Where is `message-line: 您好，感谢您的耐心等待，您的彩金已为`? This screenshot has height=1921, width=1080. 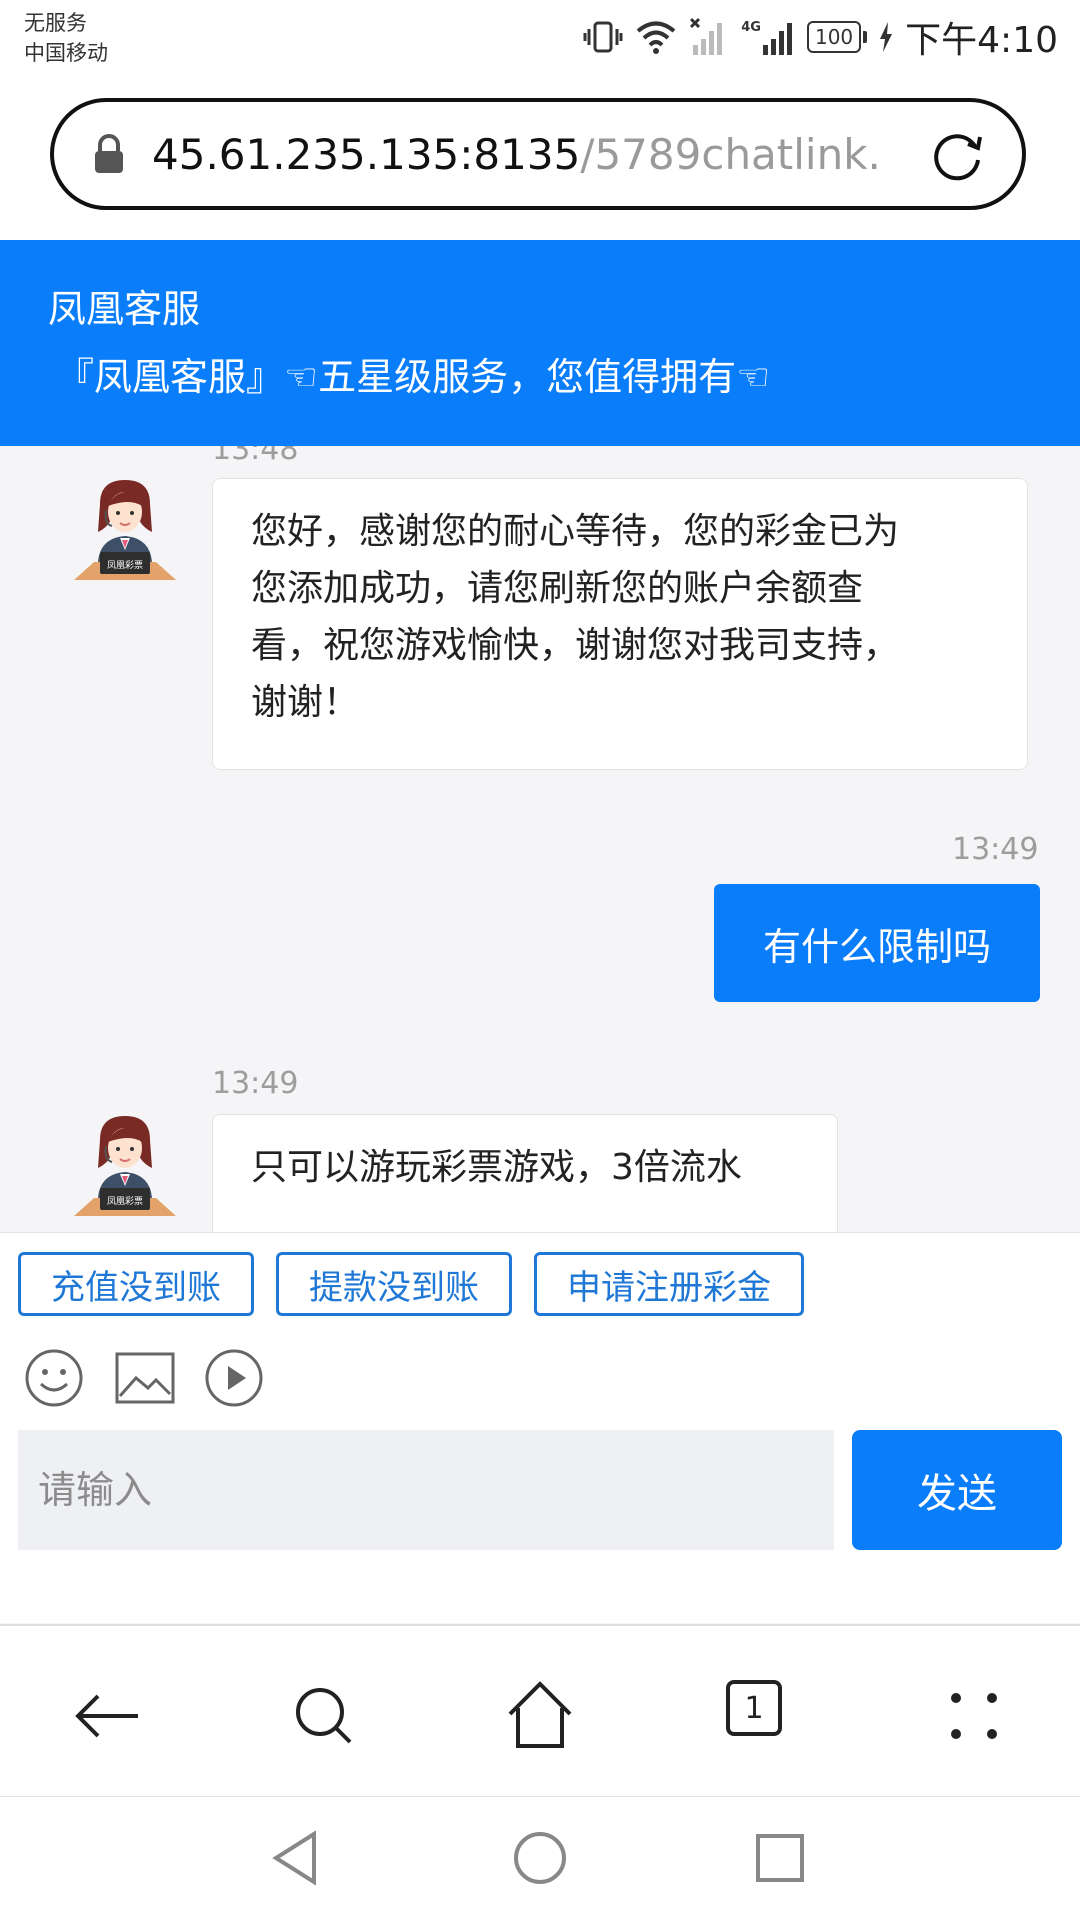 message-line: 您好，感谢您的耐心等待，您的彩金已为 is located at coordinates (575, 531).